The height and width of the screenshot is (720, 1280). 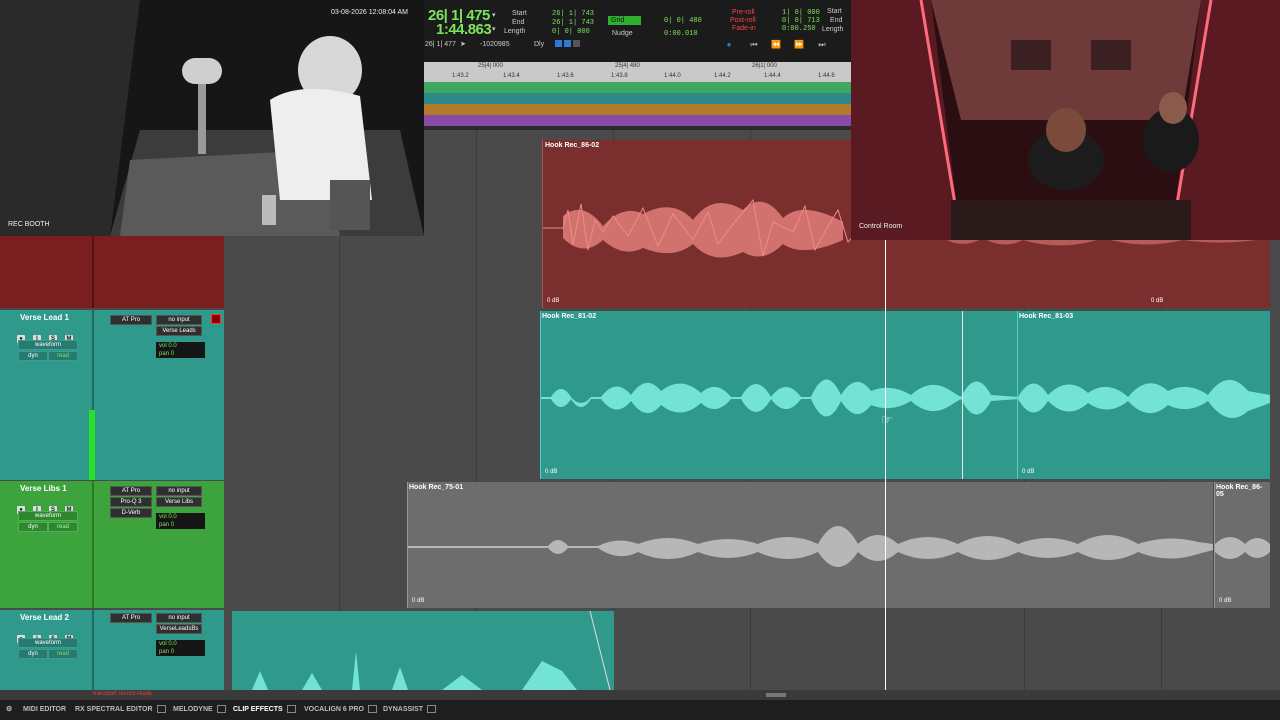 What do you see at coordinates (672, 76) in the screenshot?
I see `ruler-min-label: 1:44.0` at bounding box center [672, 76].